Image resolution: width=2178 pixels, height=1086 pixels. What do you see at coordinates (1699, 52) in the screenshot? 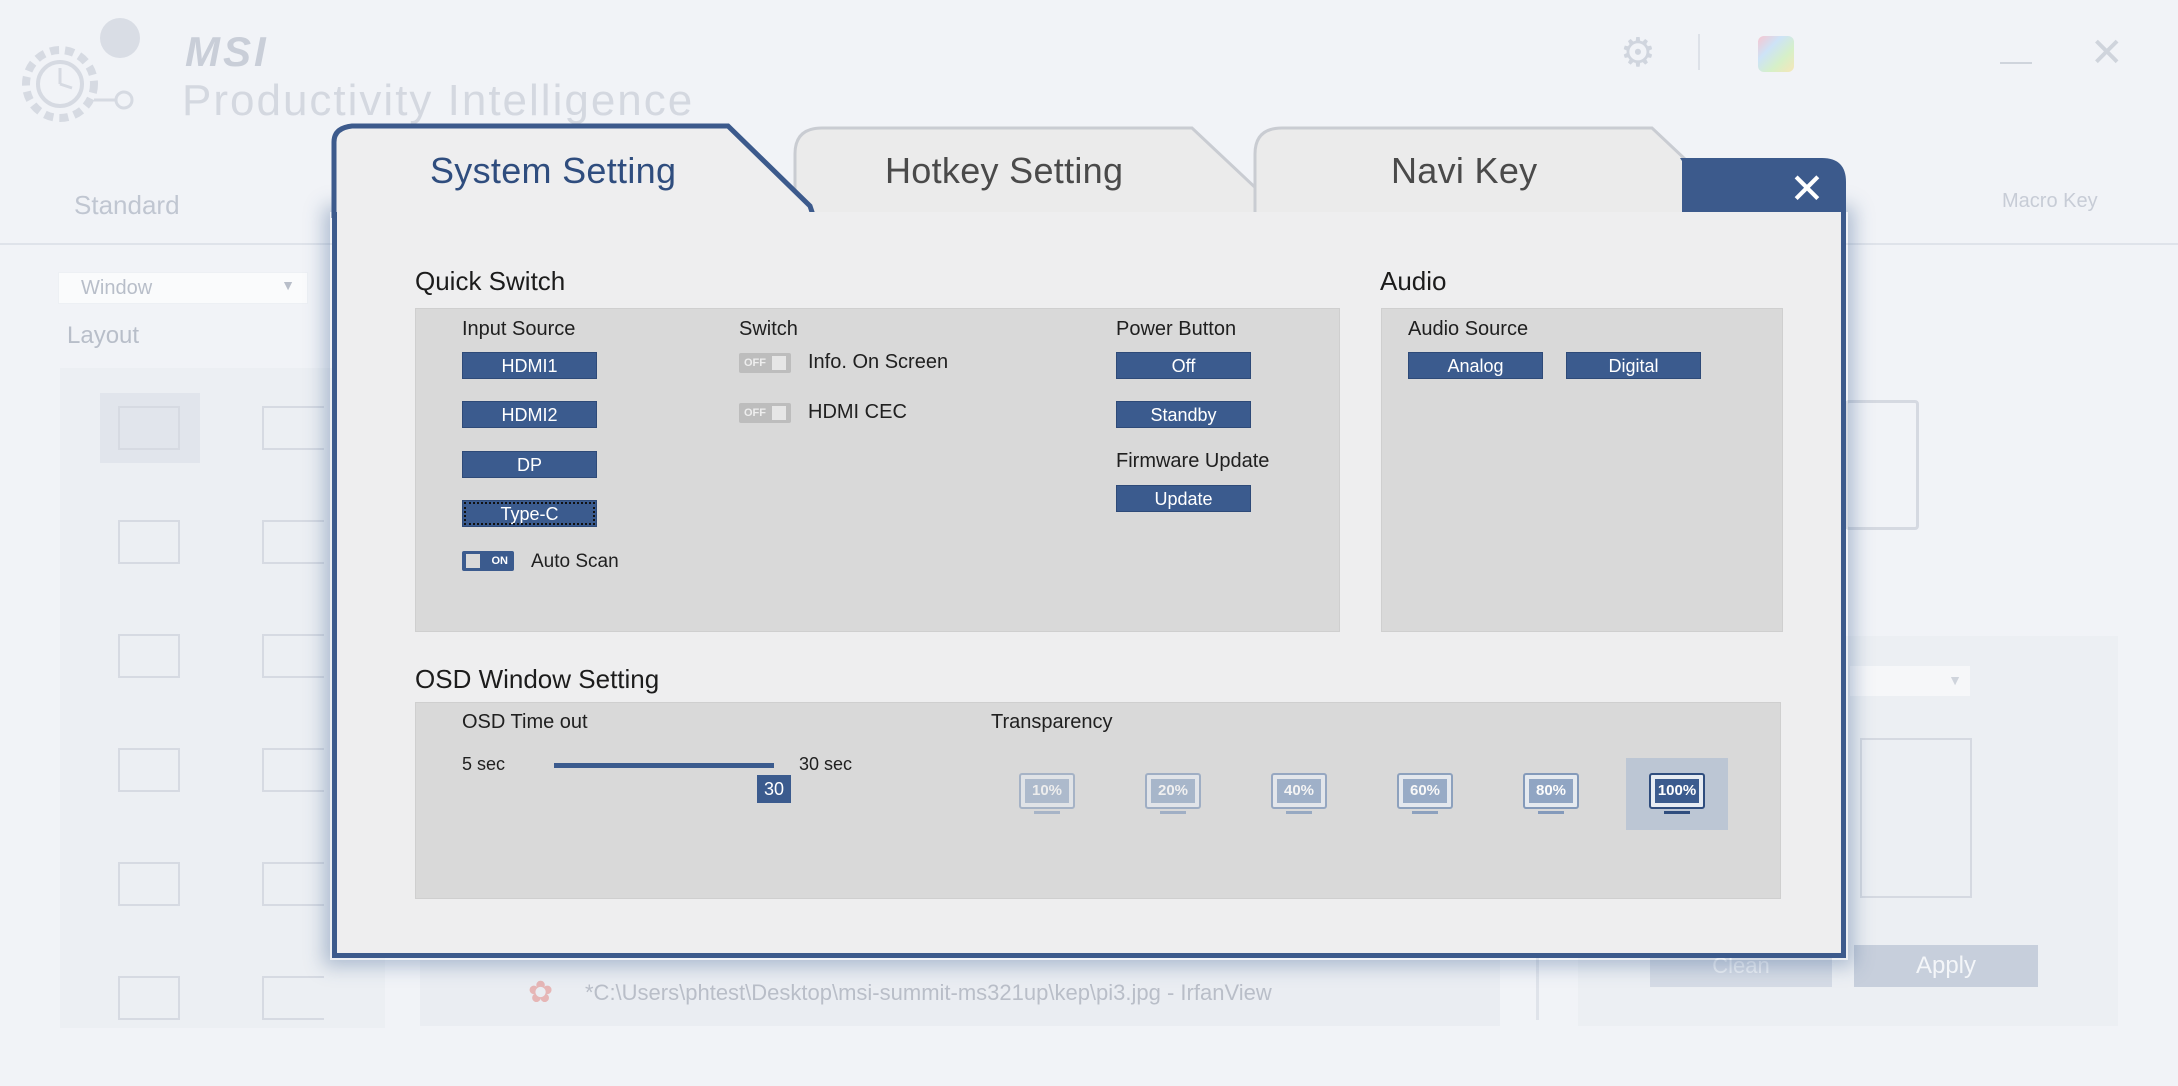
I see `title-separator` at bounding box center [1699, 52].